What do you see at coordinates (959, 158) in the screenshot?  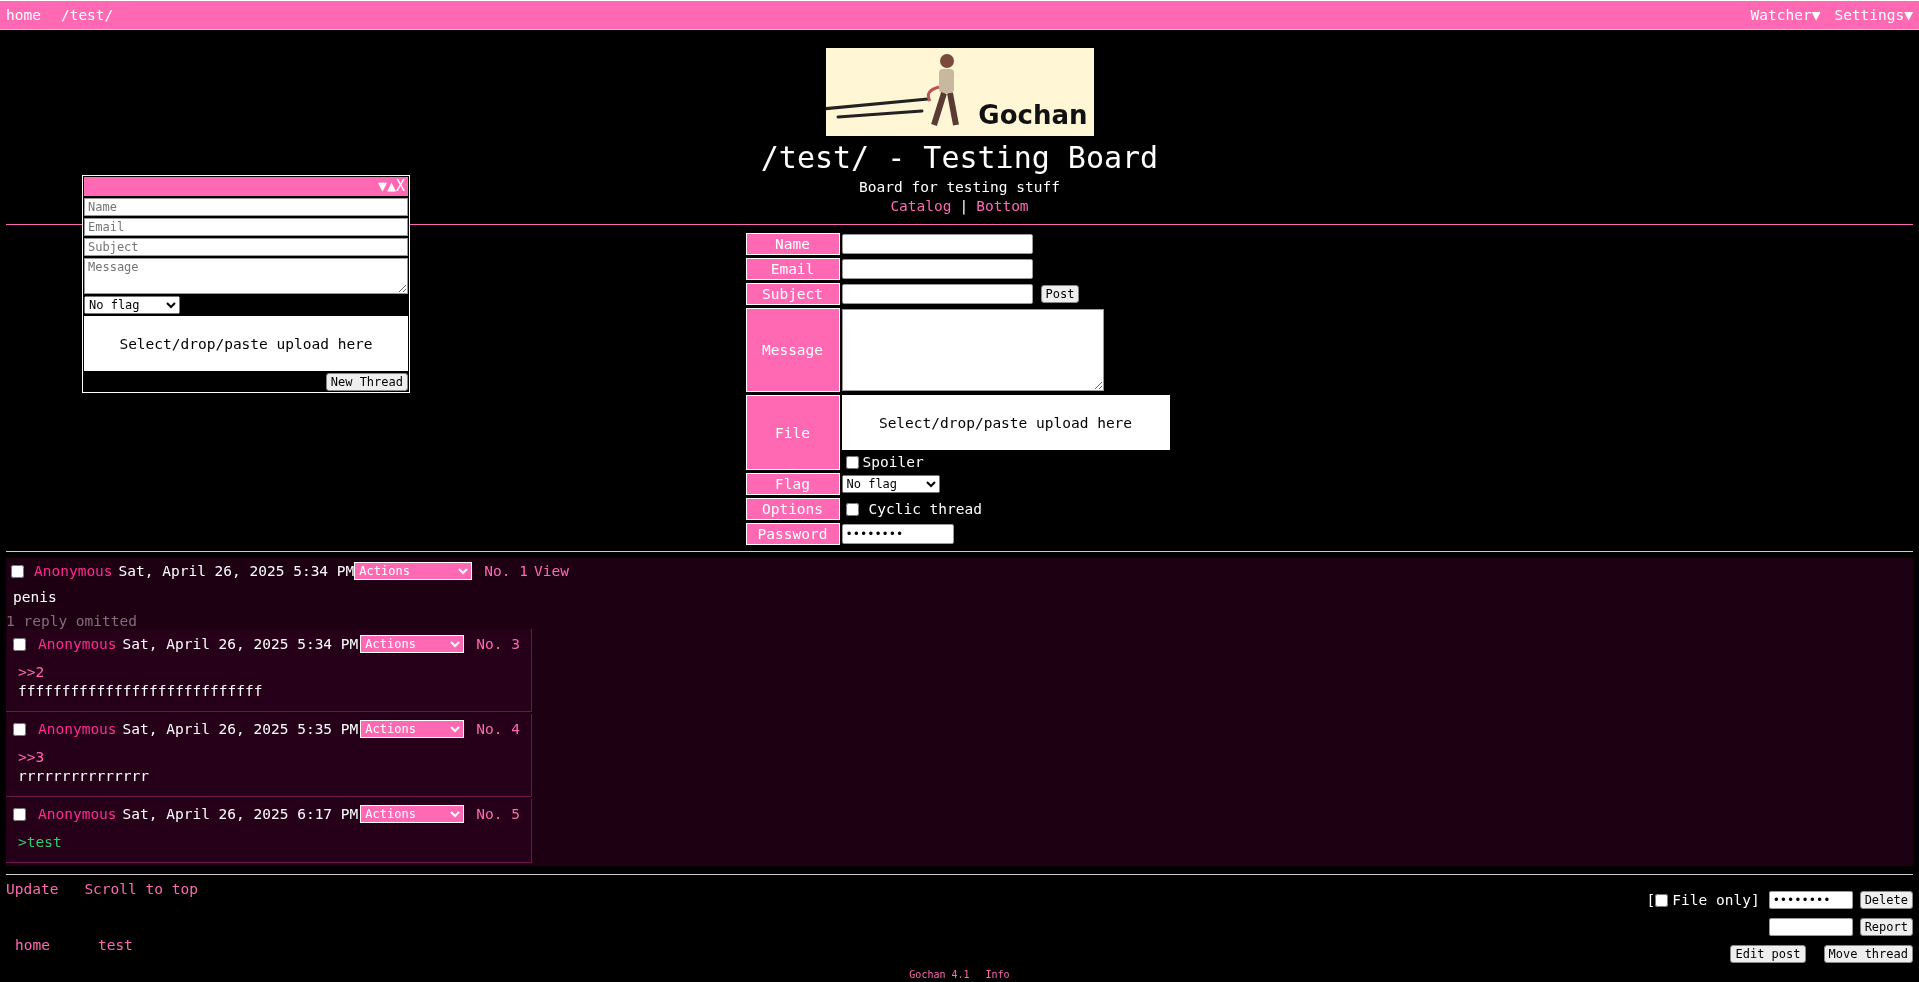 I see `board-title: /test/ - Testing Board` at bounding box center [959, 158].